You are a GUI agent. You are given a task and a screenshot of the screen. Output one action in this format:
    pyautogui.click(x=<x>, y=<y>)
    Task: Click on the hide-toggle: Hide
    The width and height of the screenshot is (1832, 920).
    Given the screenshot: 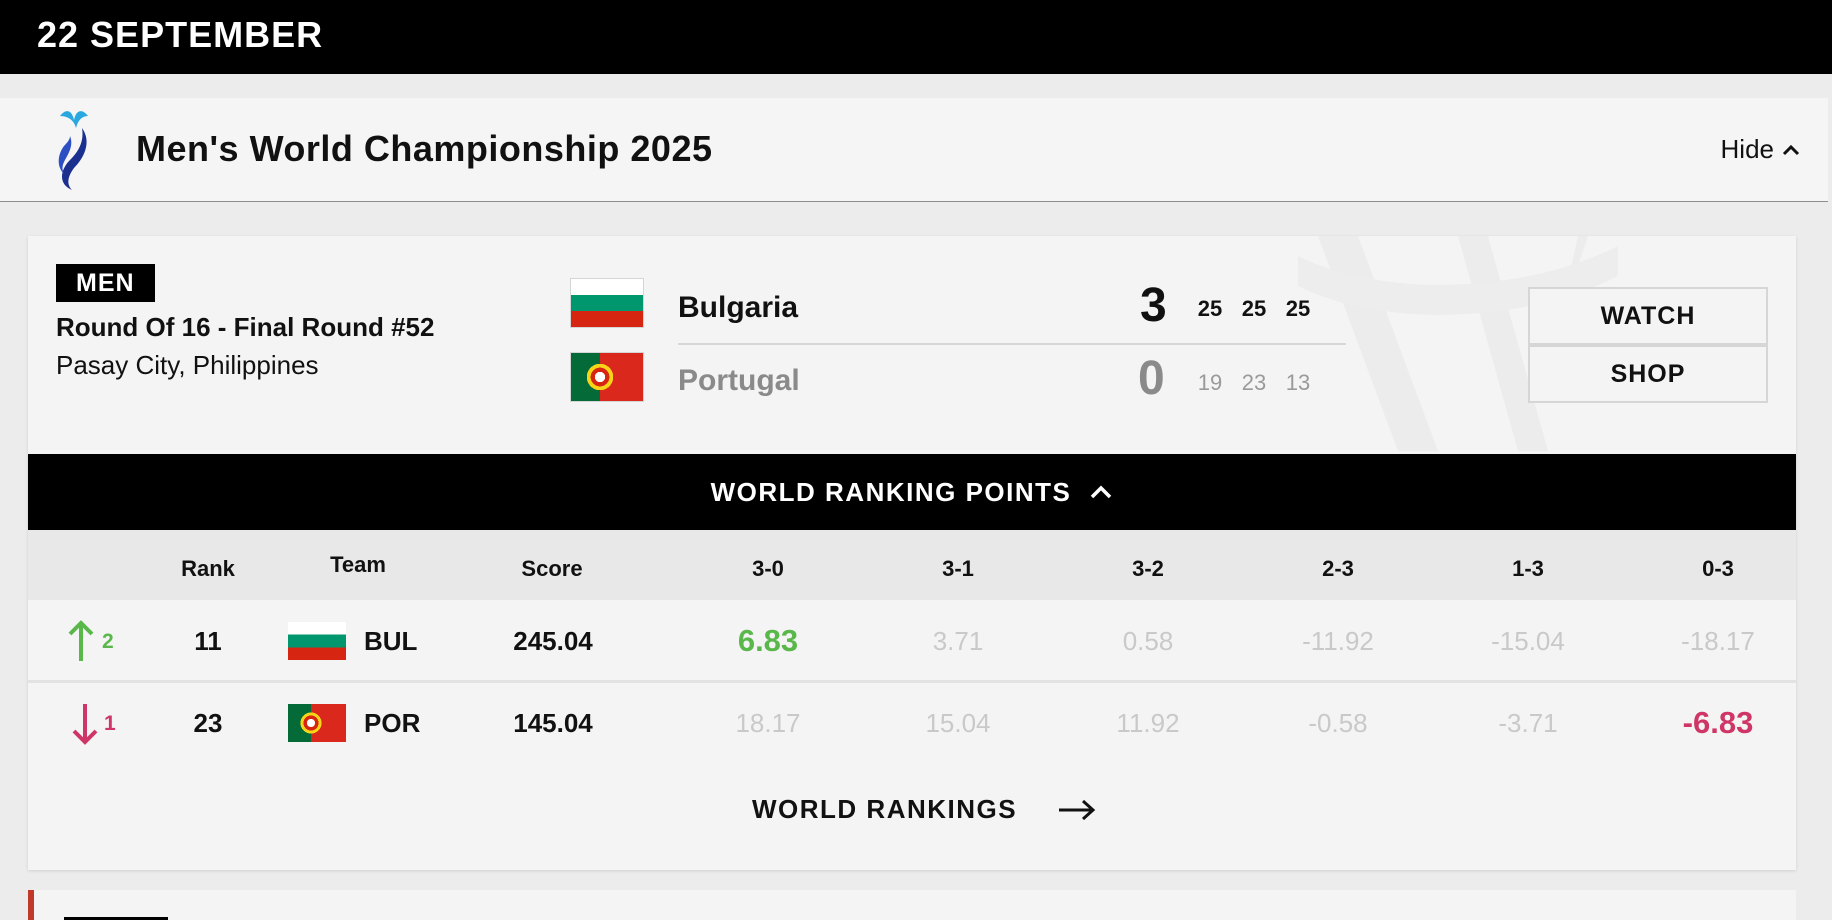 What is the action you would take?
    pyautogui.click(x=1760, y=149)
    